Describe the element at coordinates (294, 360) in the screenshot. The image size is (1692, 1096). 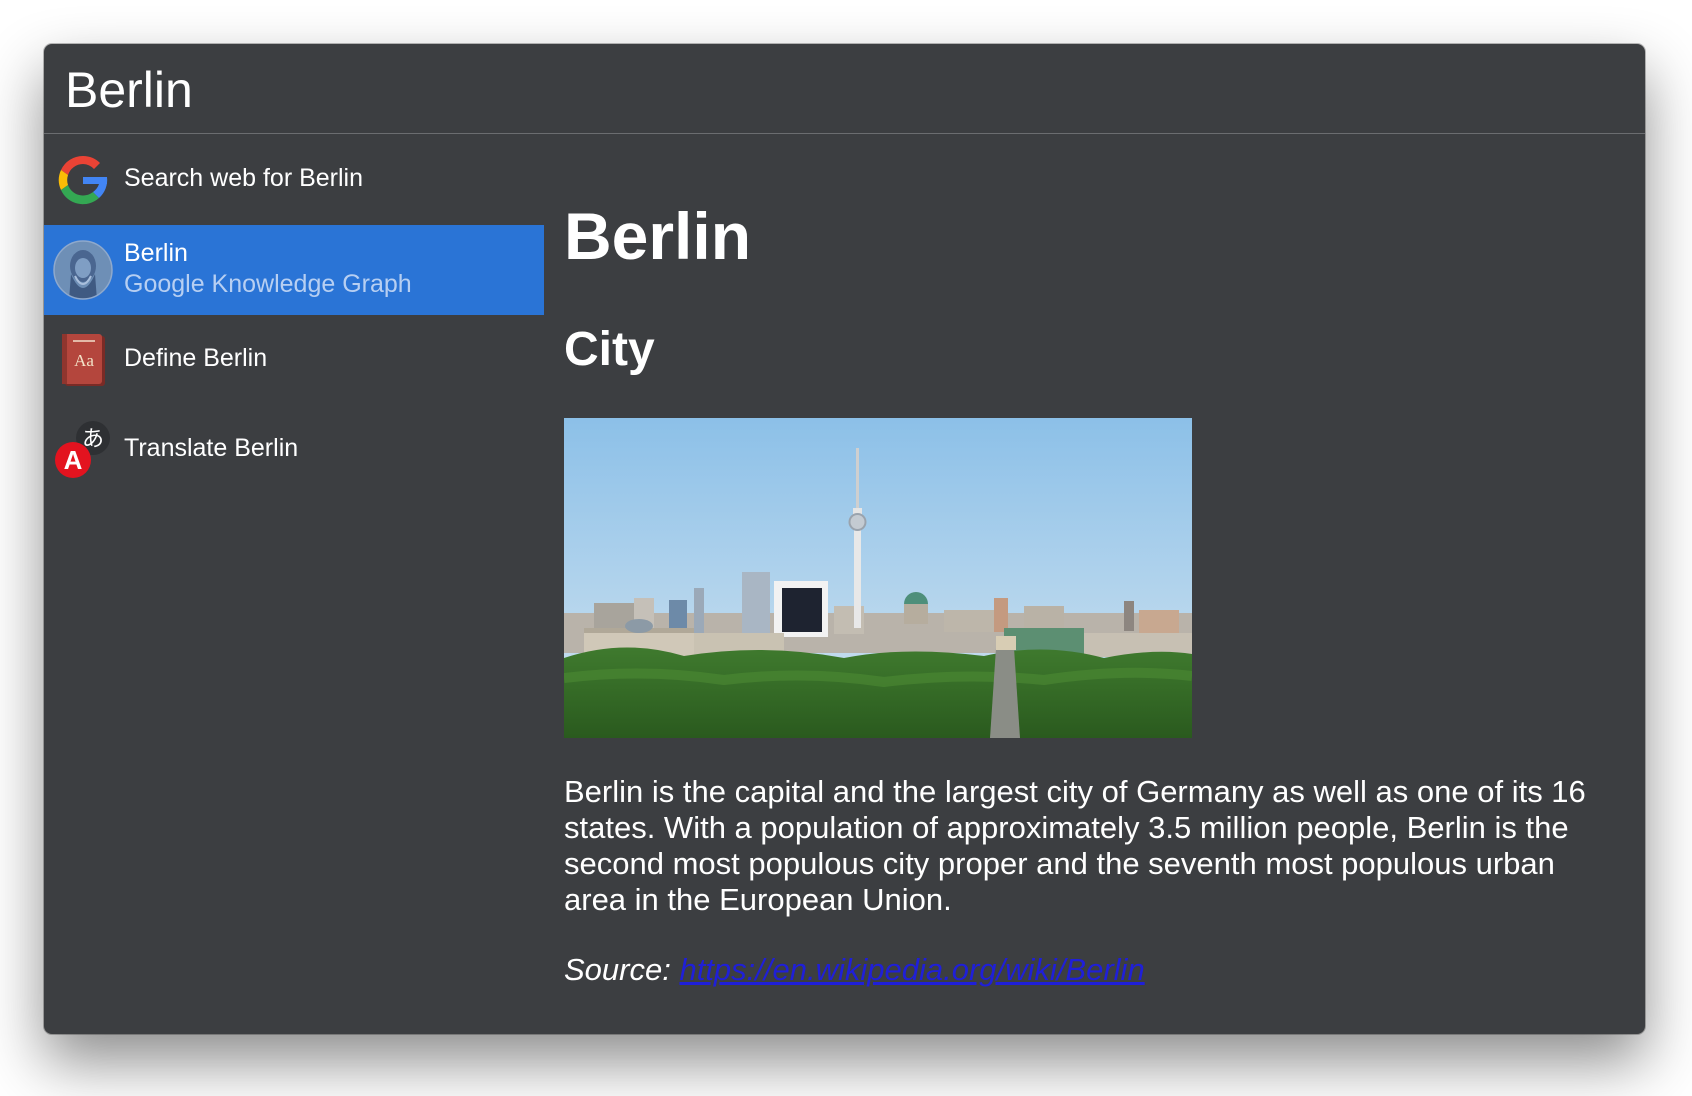
I see `result-define: Aa Define Berlin` at that location.